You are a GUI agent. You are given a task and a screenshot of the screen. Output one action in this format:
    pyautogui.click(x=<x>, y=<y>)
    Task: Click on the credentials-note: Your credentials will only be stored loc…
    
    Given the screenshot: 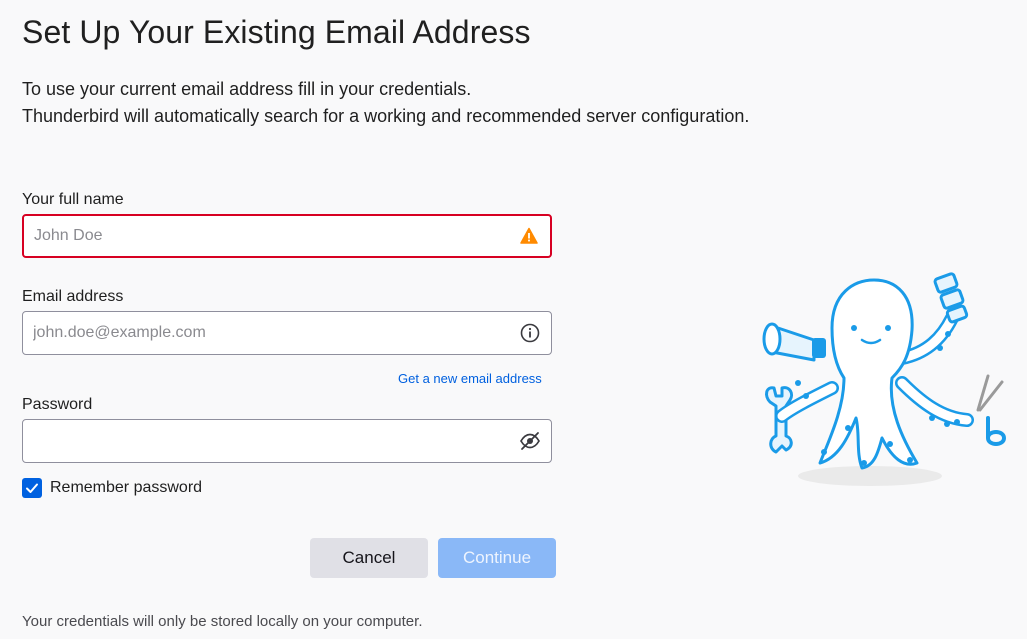 What is the action you would take?
    pyautogui.click(x=222, y=621)
    